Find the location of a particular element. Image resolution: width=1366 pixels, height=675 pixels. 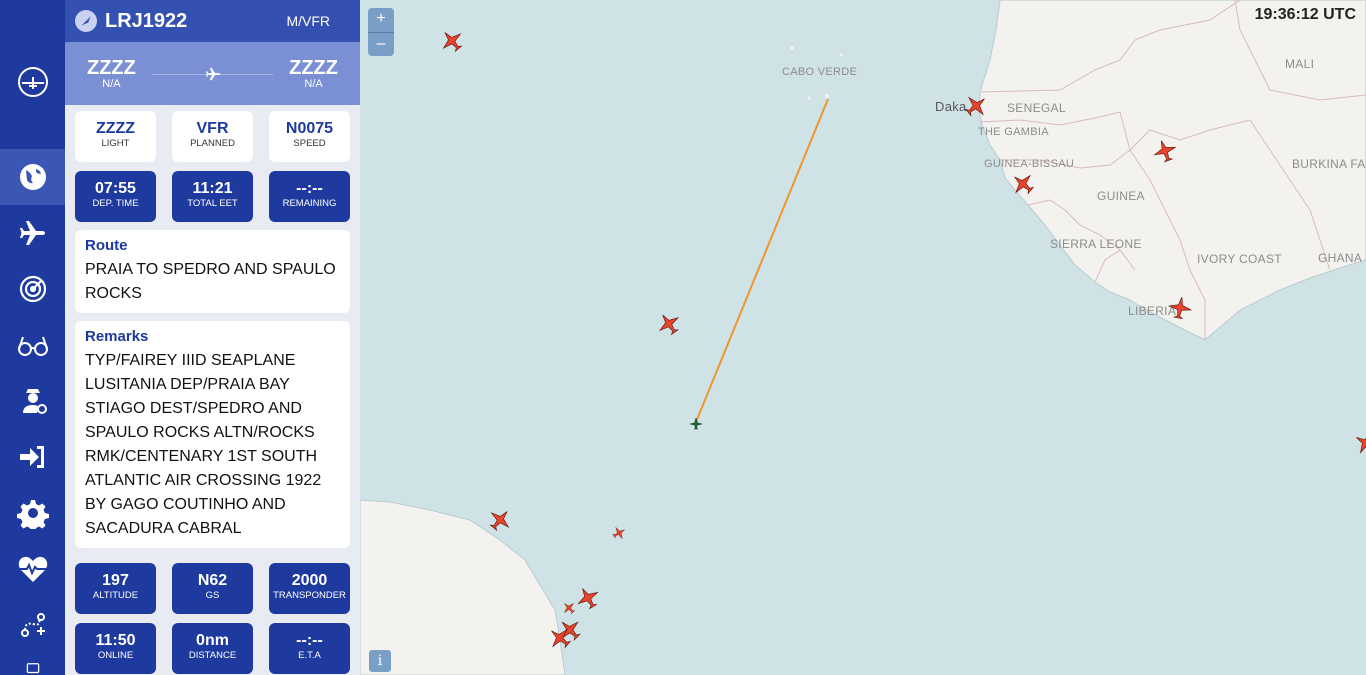

groundspeed-tile: N62 GS is located at coordinates (212, 588).